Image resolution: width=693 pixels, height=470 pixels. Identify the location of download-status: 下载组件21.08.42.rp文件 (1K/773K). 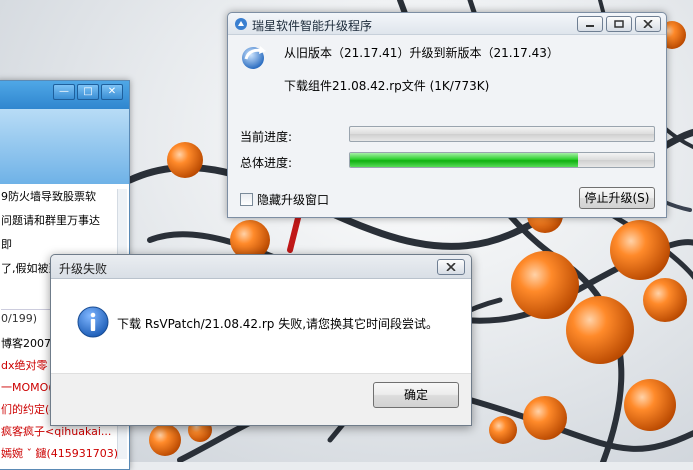
(387, 86).